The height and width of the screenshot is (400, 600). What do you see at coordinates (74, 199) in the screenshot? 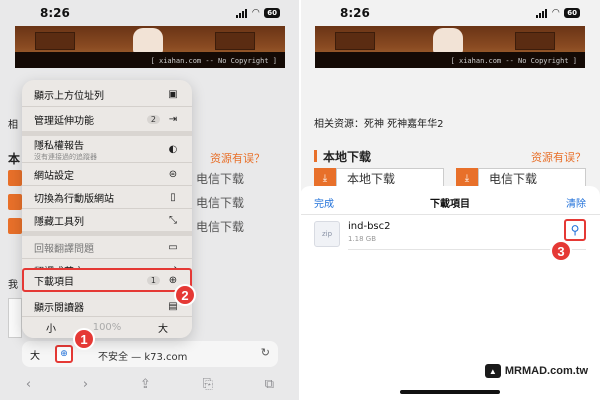
I see `menu-item-label: 切換為行動版網站` at bounding box center [74, 199].